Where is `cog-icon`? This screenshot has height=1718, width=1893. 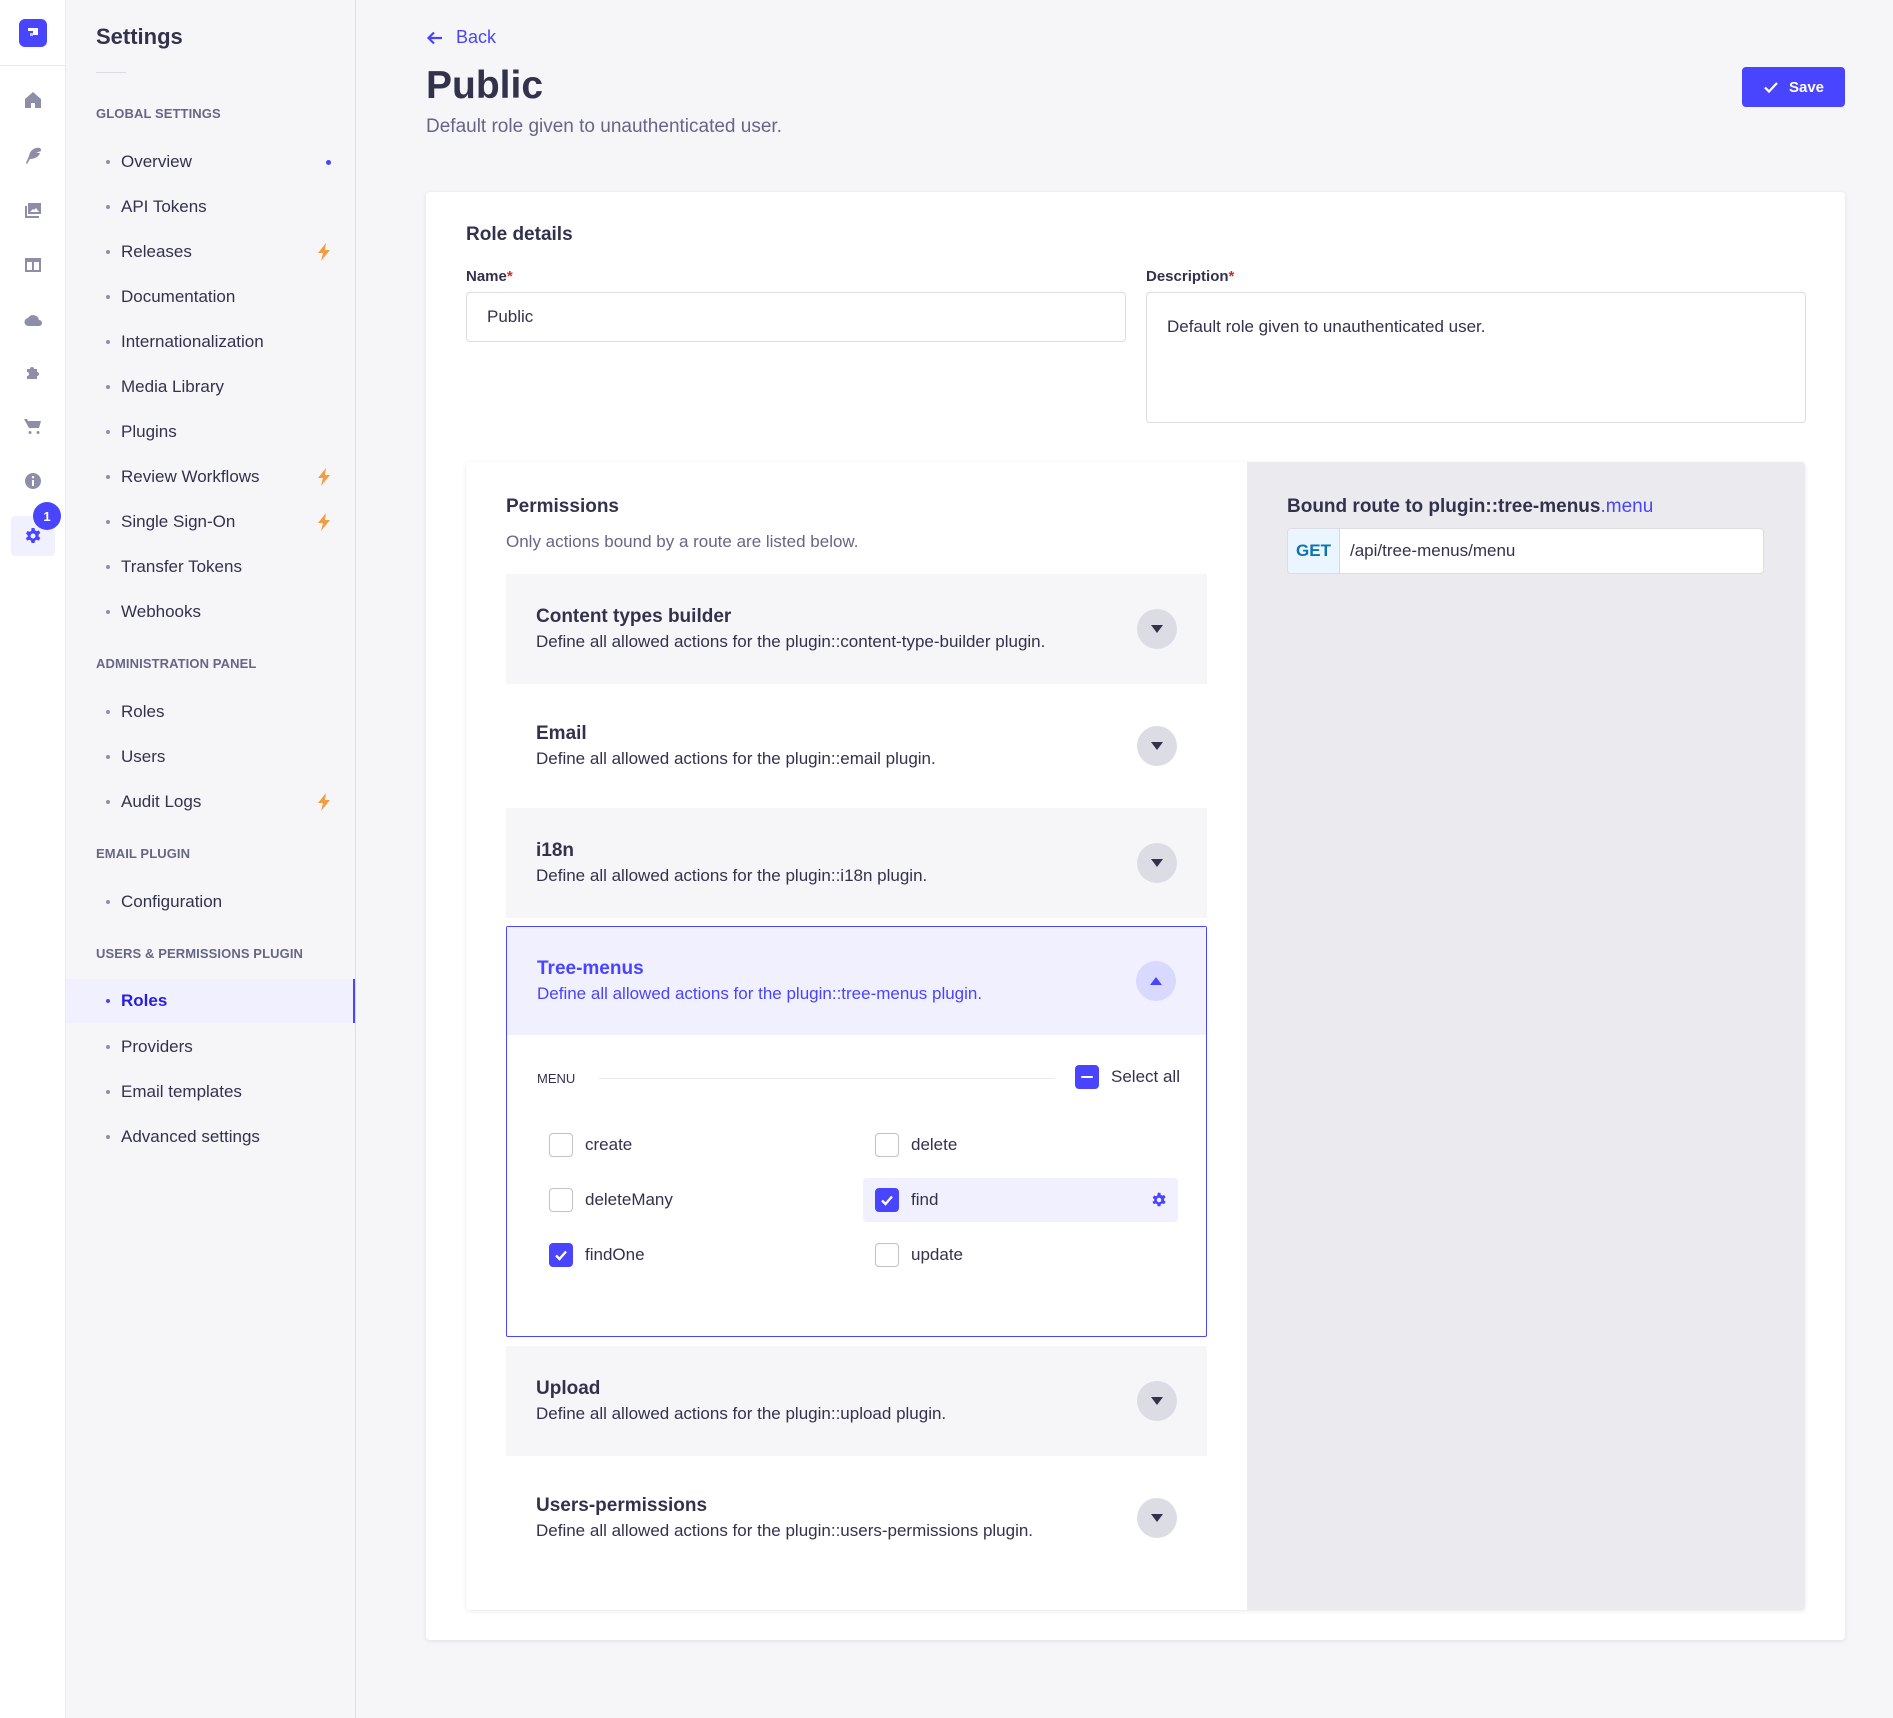 cog-icon is located at coordinates (1159, 1200).